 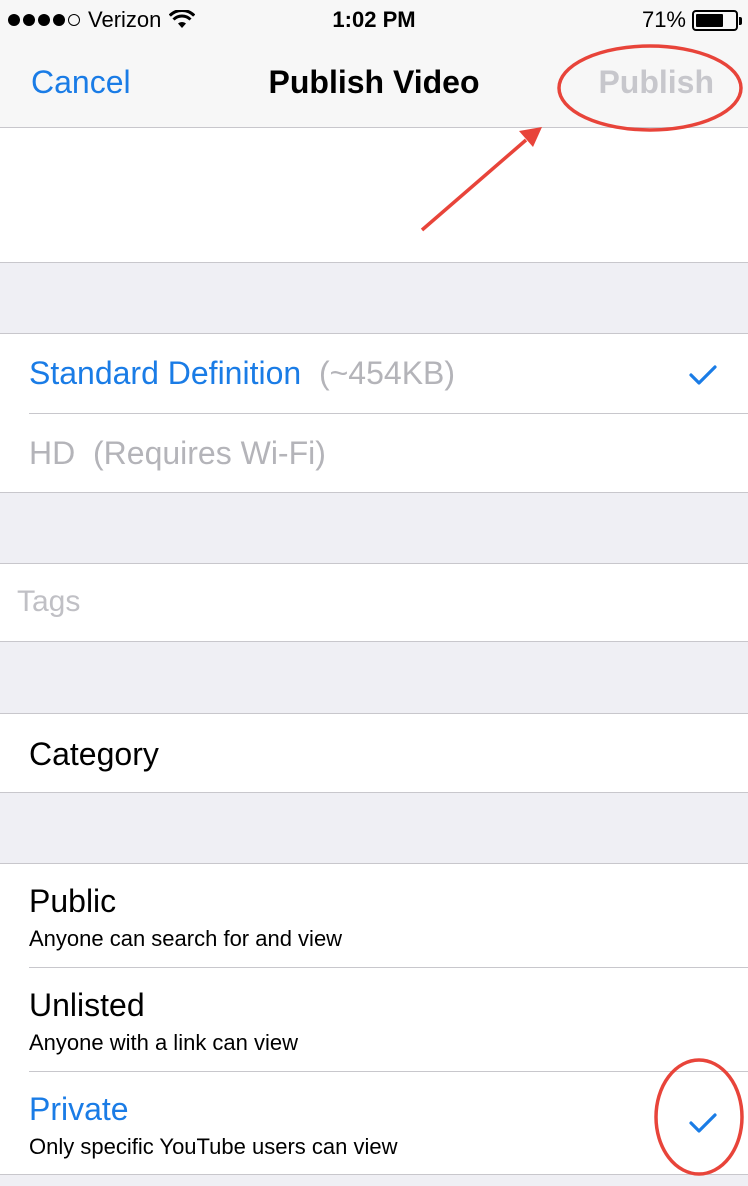 I want to click on sd-label: Standard Definition, so click(x=165, y=373).